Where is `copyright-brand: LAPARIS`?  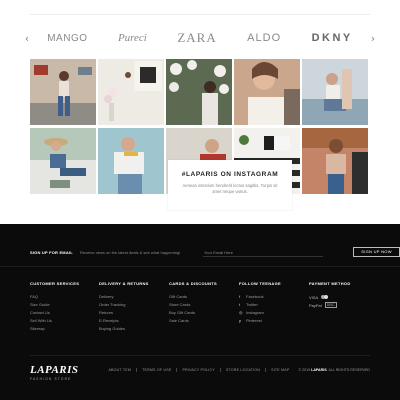 copyright-brand: LAPARIS is located at coordinates (319, 370).